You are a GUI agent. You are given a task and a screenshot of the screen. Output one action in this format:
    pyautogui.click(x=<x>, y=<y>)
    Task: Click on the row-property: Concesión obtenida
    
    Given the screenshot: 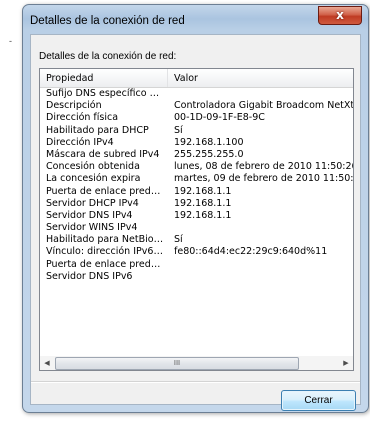 What is the action you would take?
    pyautogui.click(x=93, y=167)
    